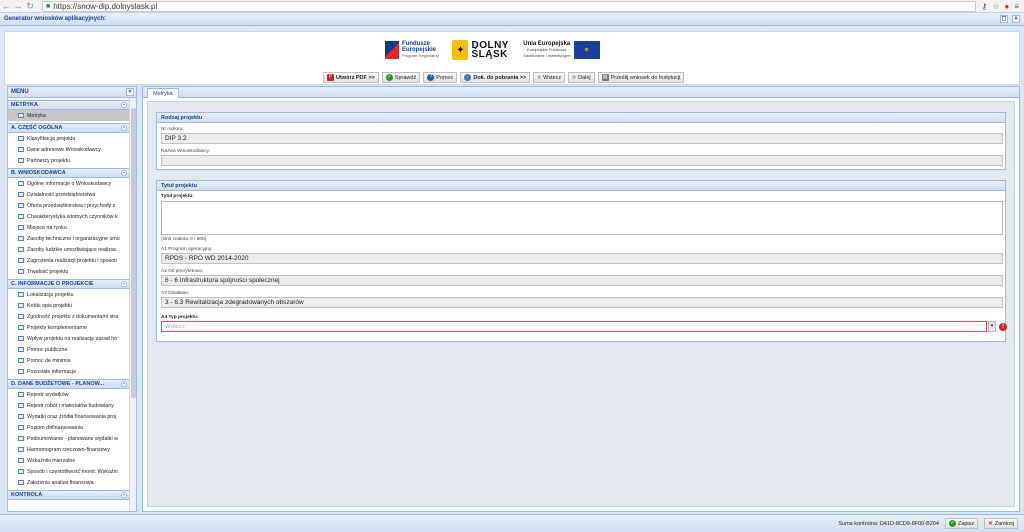  I want to click on save-button: ✓ Zapisz, so click(961, 523).